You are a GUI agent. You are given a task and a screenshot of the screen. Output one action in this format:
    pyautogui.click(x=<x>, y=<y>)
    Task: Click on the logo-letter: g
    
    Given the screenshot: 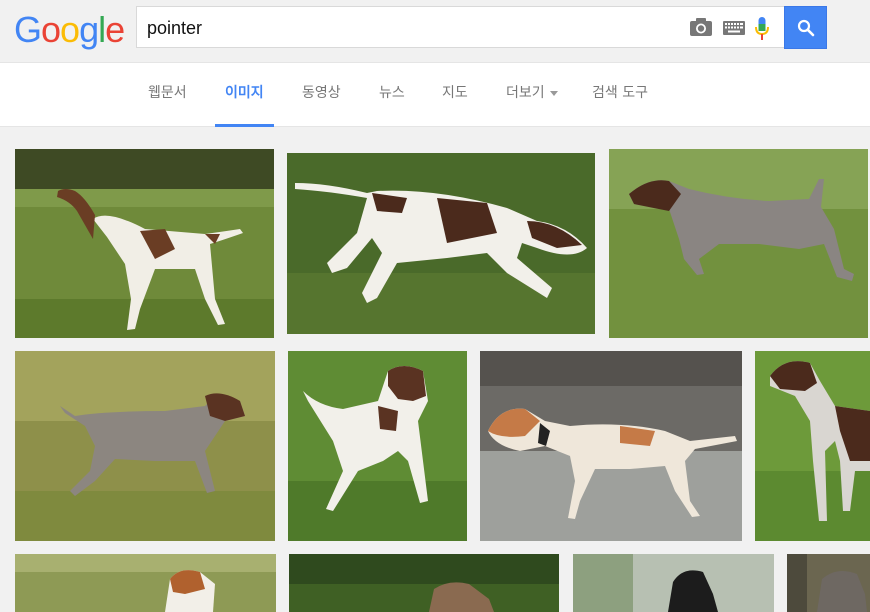 What is the action you would take?
    pyautogui.click(x=89, y=29)
    